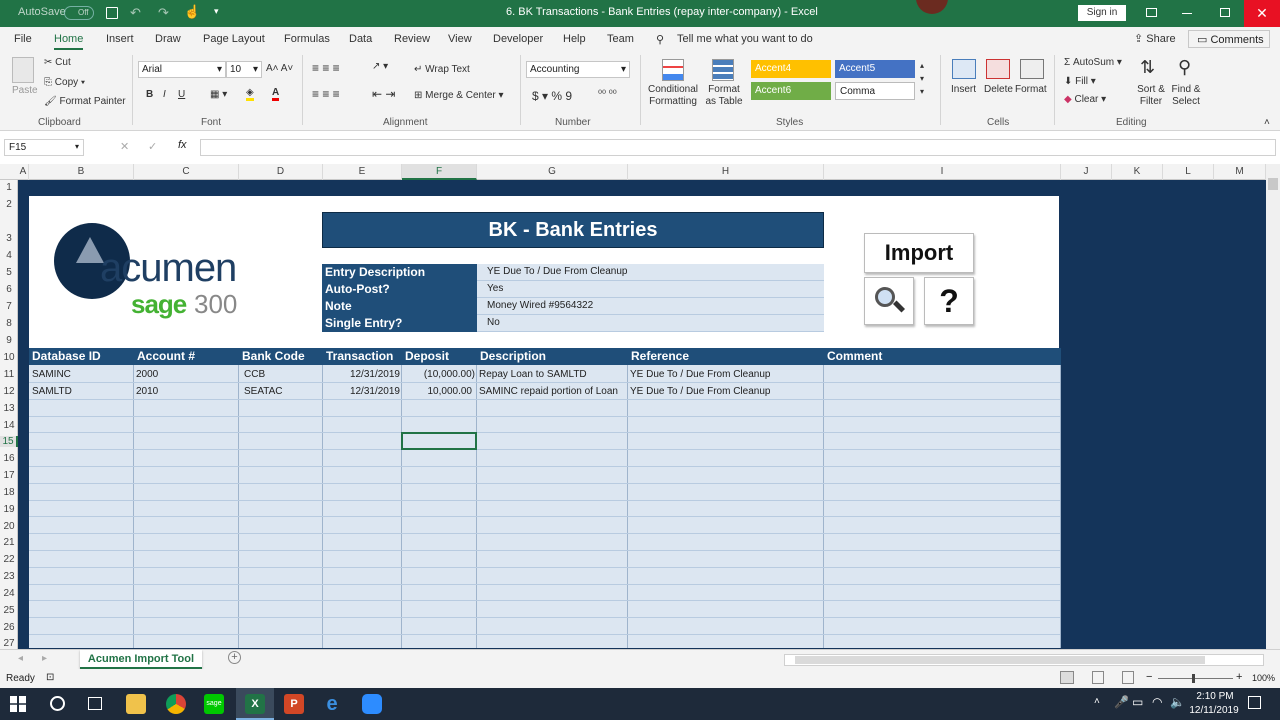  Describe the element at coordinates (216, 11) in the screenshot. I see `customize-qat-icon: ▾` at that location.